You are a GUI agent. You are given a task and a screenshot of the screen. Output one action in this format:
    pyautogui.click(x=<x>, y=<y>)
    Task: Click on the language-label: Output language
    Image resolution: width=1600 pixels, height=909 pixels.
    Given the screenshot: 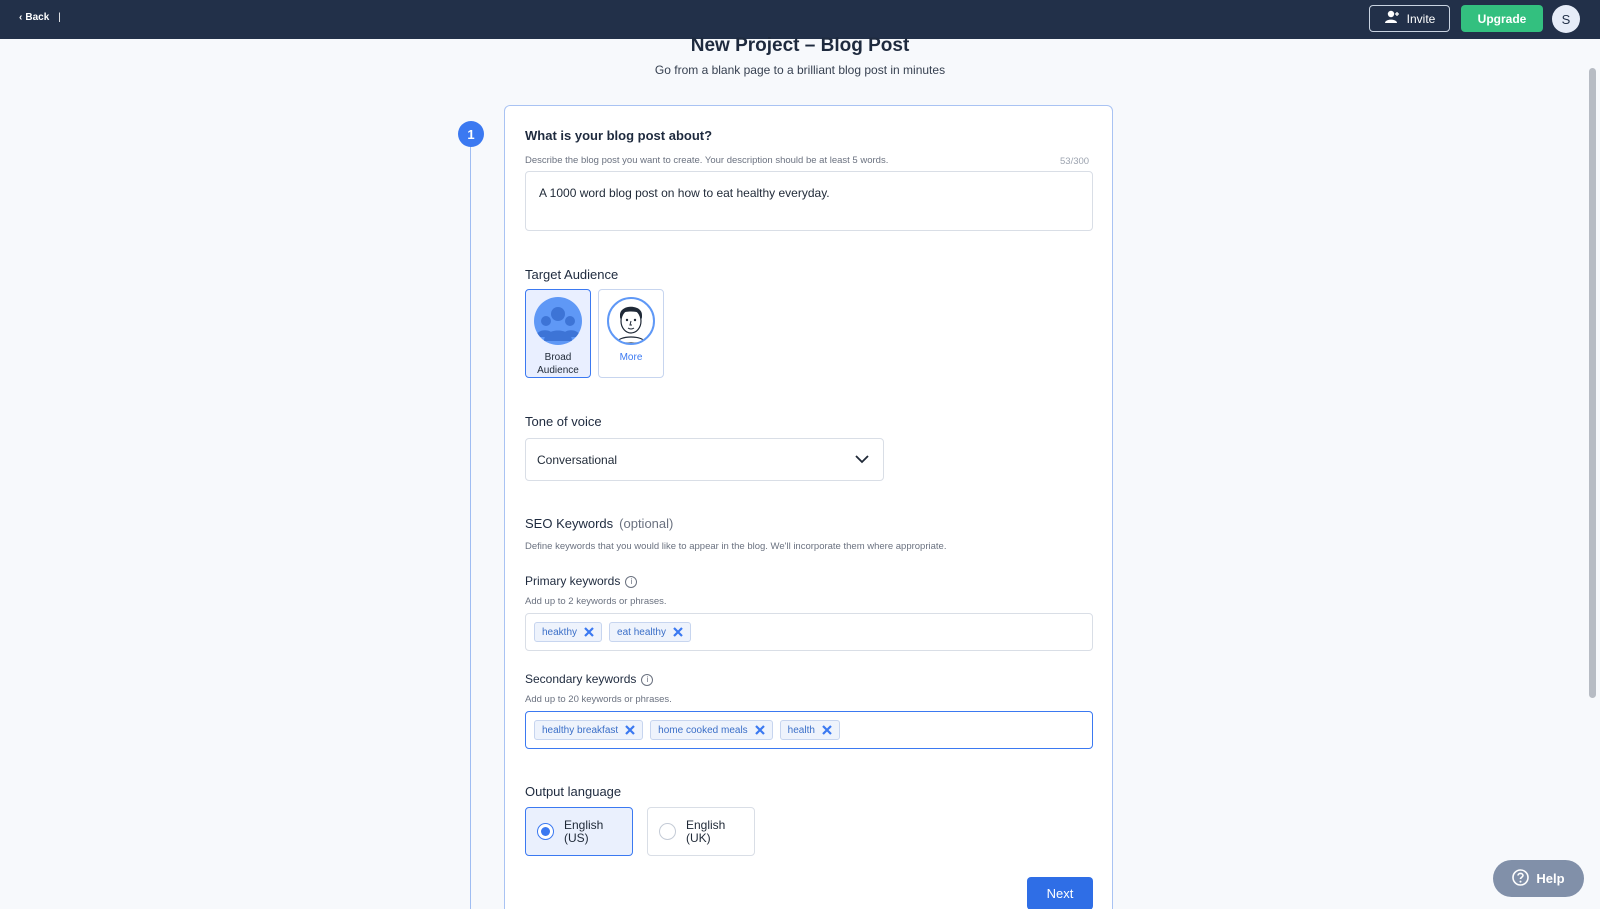 What is the action you would take?
    pyautogui.click(x=573, y=791)
    